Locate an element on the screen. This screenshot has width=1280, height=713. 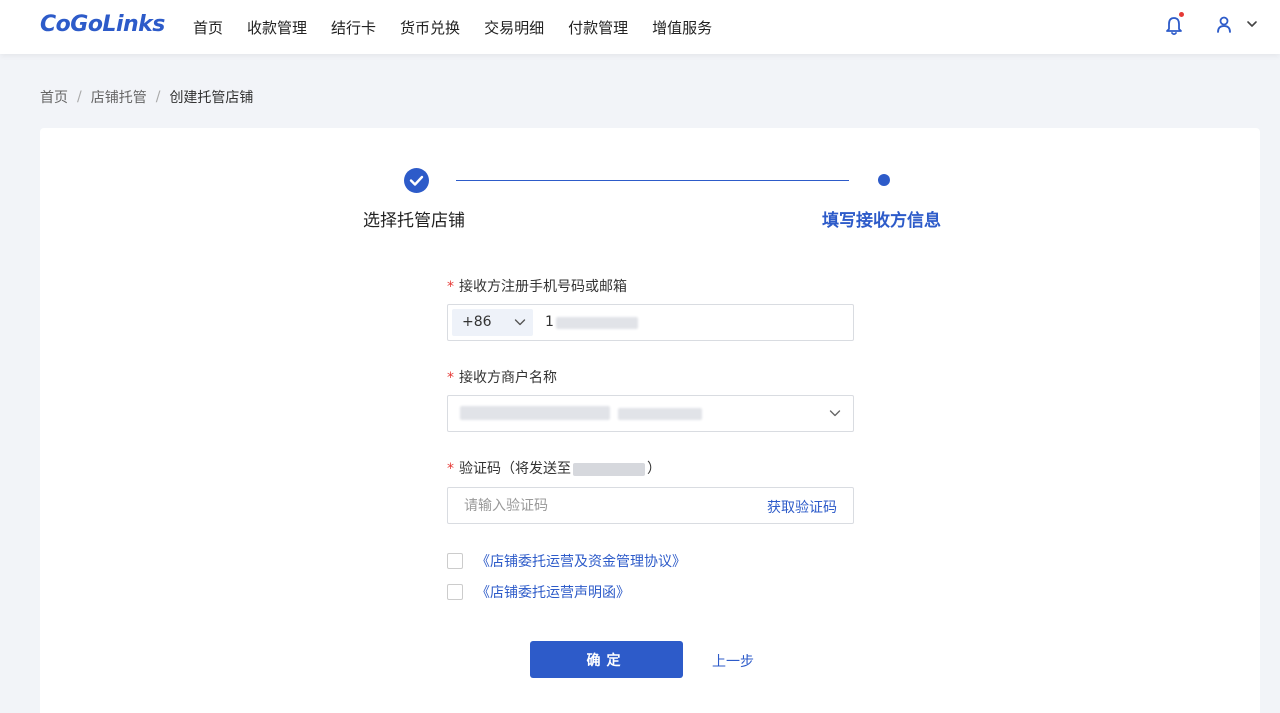
phone-field: +86 1 is located at coordinates (650, 322).